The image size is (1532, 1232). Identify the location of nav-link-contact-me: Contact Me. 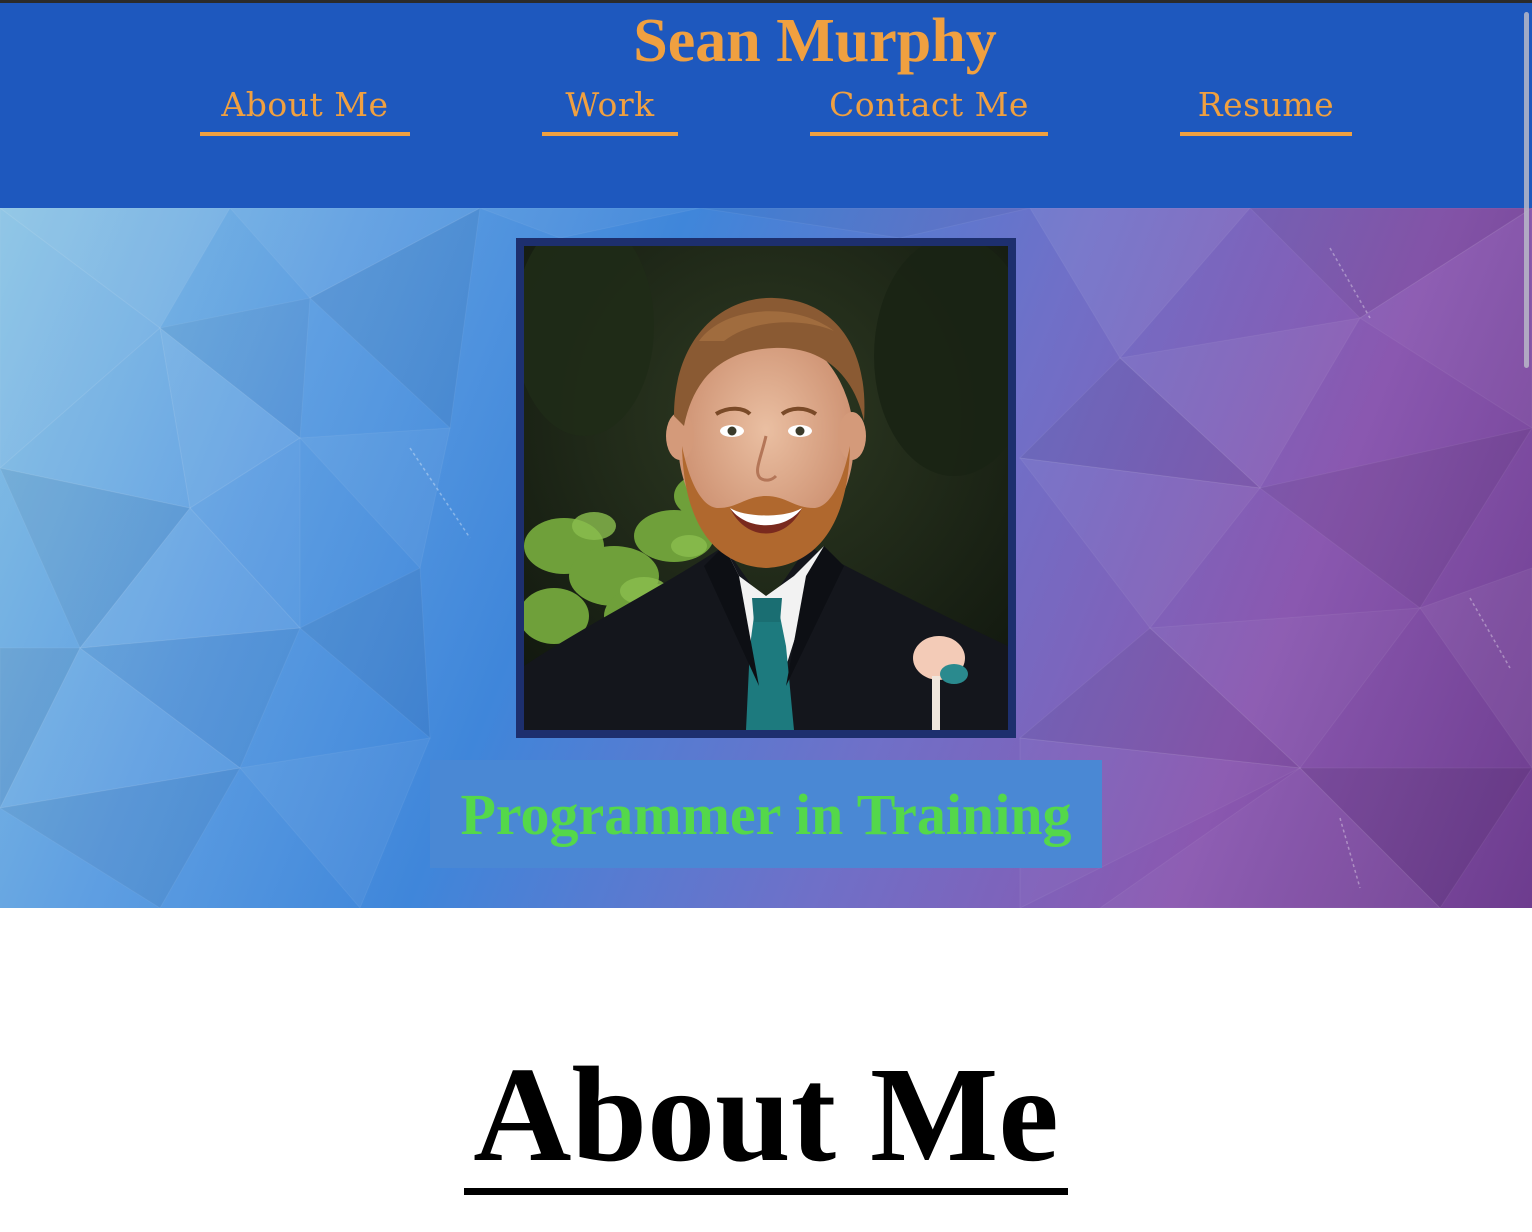
(929, 109).